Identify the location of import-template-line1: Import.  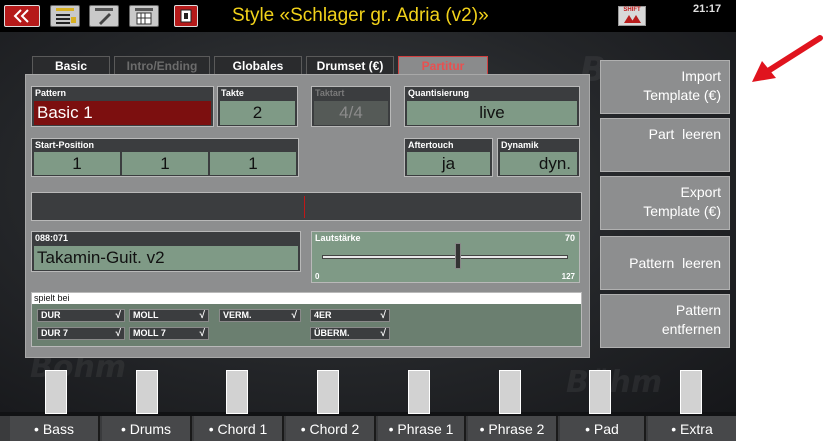
(701, 76).